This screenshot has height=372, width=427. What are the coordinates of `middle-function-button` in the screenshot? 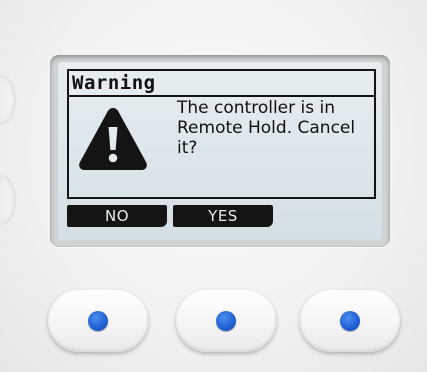 It's located at (226, 321).